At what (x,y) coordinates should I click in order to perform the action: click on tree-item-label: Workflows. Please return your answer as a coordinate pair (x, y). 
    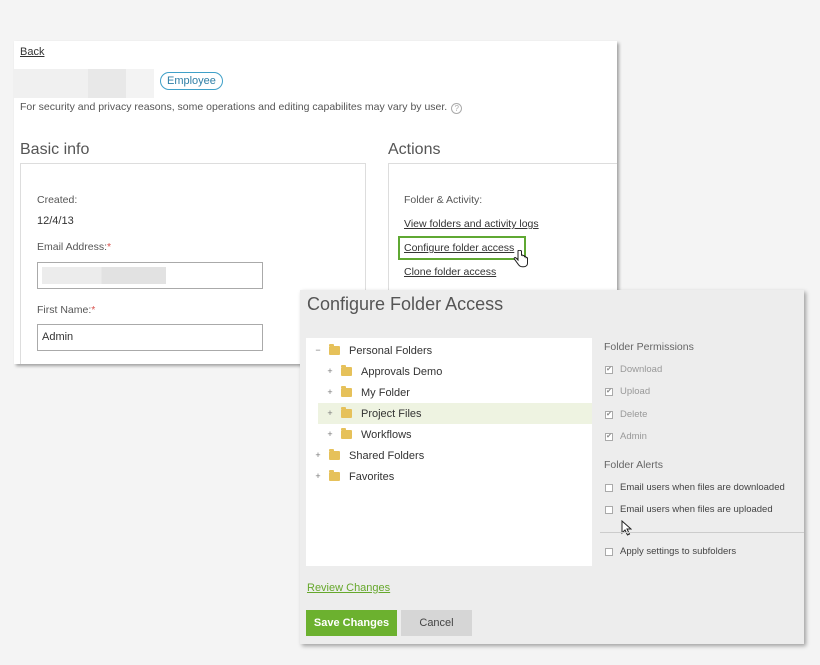
    Looking at the image, I should click on (386, 434).